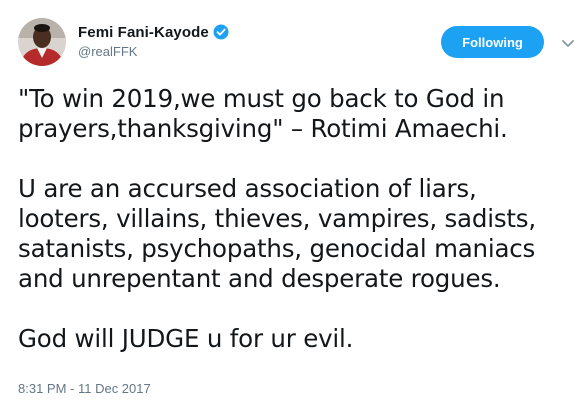  Describe the element at coordinates (492, 42) in the screenshot. I see `following-button: Following` at that location.